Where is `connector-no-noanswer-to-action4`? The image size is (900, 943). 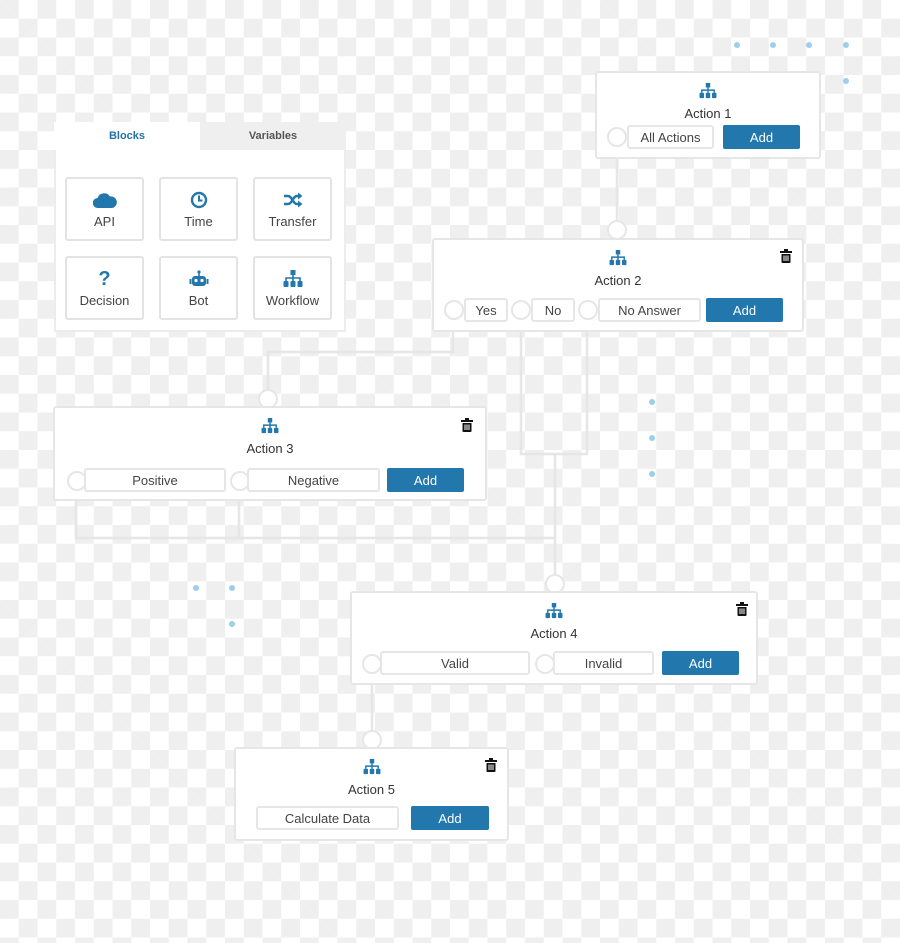
connector-no-noanswer-to-action4 is located at coordinates (554, 445).